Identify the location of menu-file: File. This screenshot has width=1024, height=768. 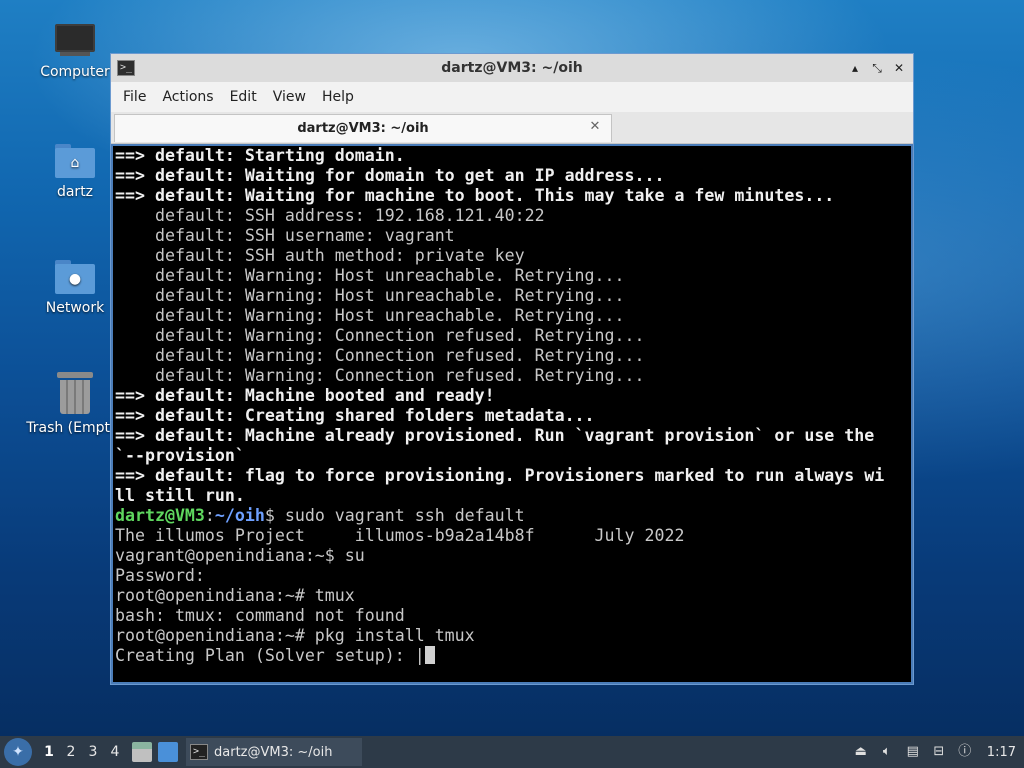
(134, 97).